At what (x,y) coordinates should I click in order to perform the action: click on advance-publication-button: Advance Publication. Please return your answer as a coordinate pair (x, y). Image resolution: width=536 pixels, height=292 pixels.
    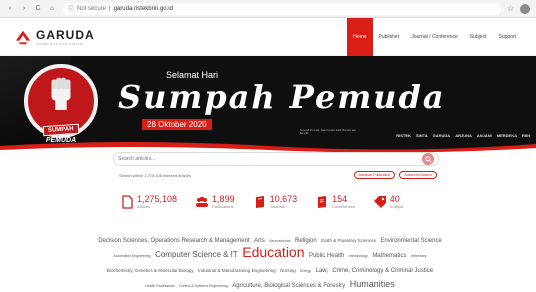
    Looking at the image, I should click on (375, 175).